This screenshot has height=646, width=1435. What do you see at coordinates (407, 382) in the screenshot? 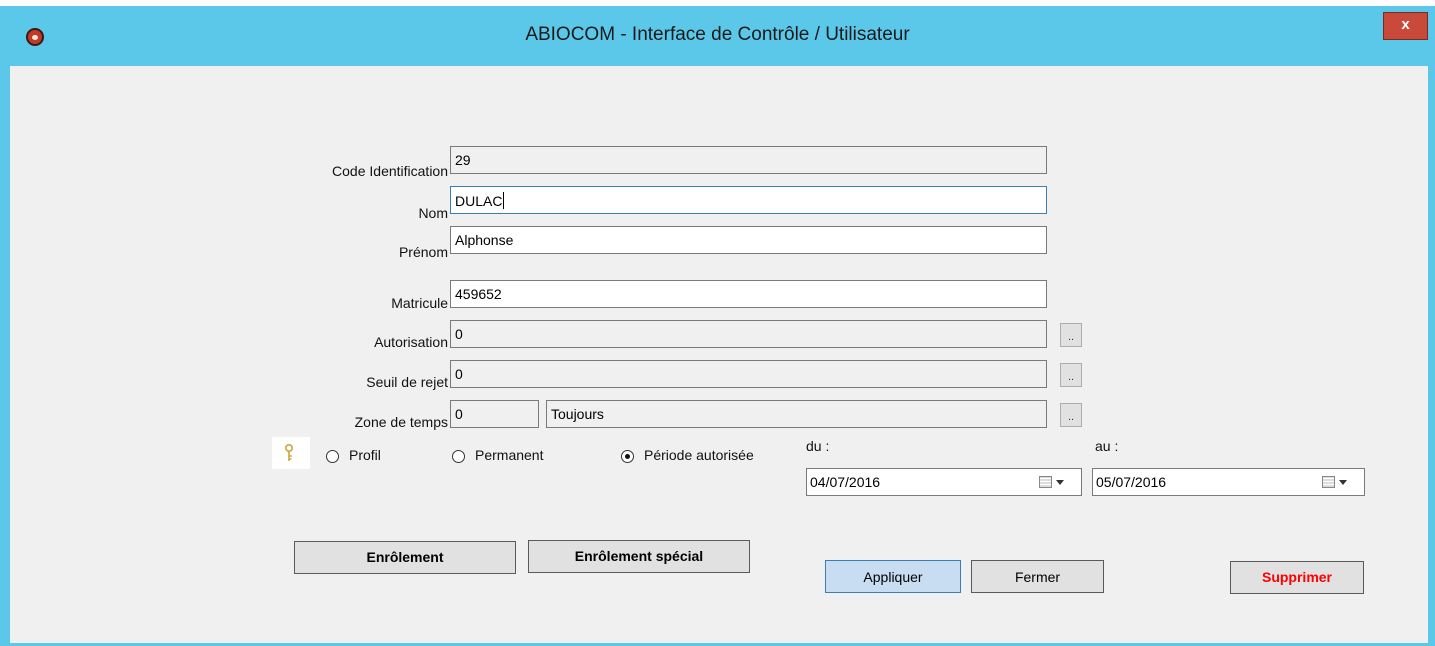
I see `seuil-rejet-label: Seuil de rejet` at bounding box center [407, 382].